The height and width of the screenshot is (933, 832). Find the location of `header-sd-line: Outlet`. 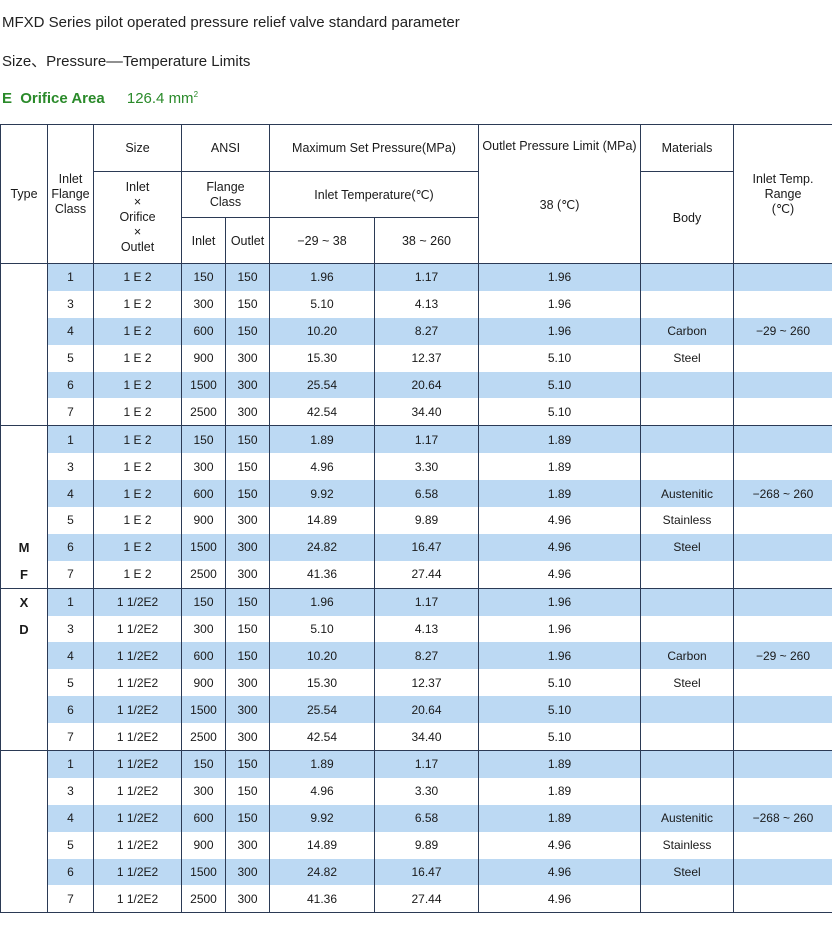

header-sd-line: Outlet is located at coordinates (137, 247).